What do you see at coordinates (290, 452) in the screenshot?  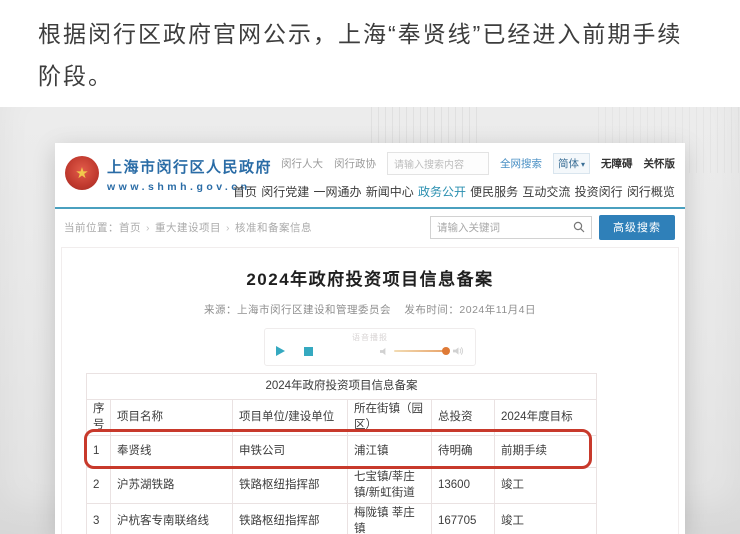 I see `table-cell: 申铁公司` at bounding box center [290, 452].